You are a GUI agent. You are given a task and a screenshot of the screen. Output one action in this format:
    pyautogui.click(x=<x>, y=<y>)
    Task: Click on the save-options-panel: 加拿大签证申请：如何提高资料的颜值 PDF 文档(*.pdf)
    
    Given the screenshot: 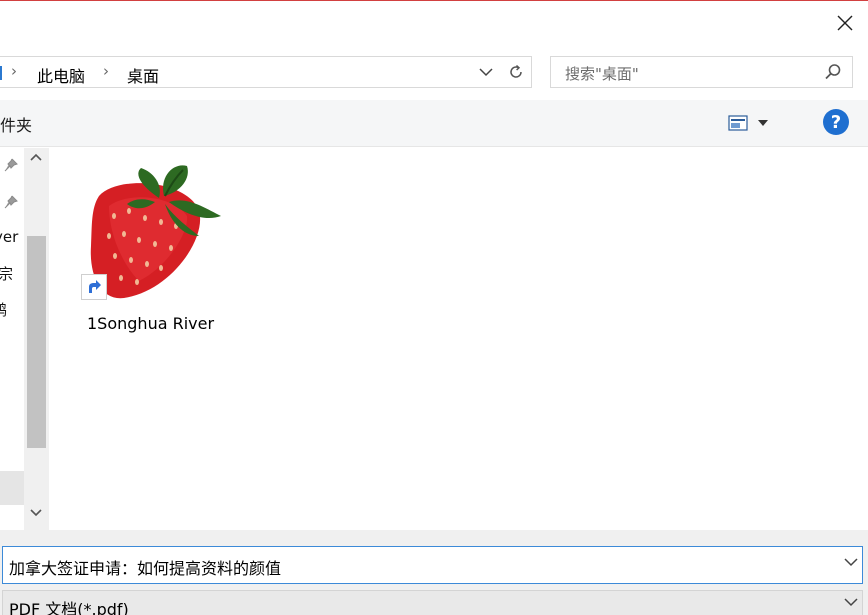 What is the action you would take?
    pyautogui.click(x=434, y=572)
    